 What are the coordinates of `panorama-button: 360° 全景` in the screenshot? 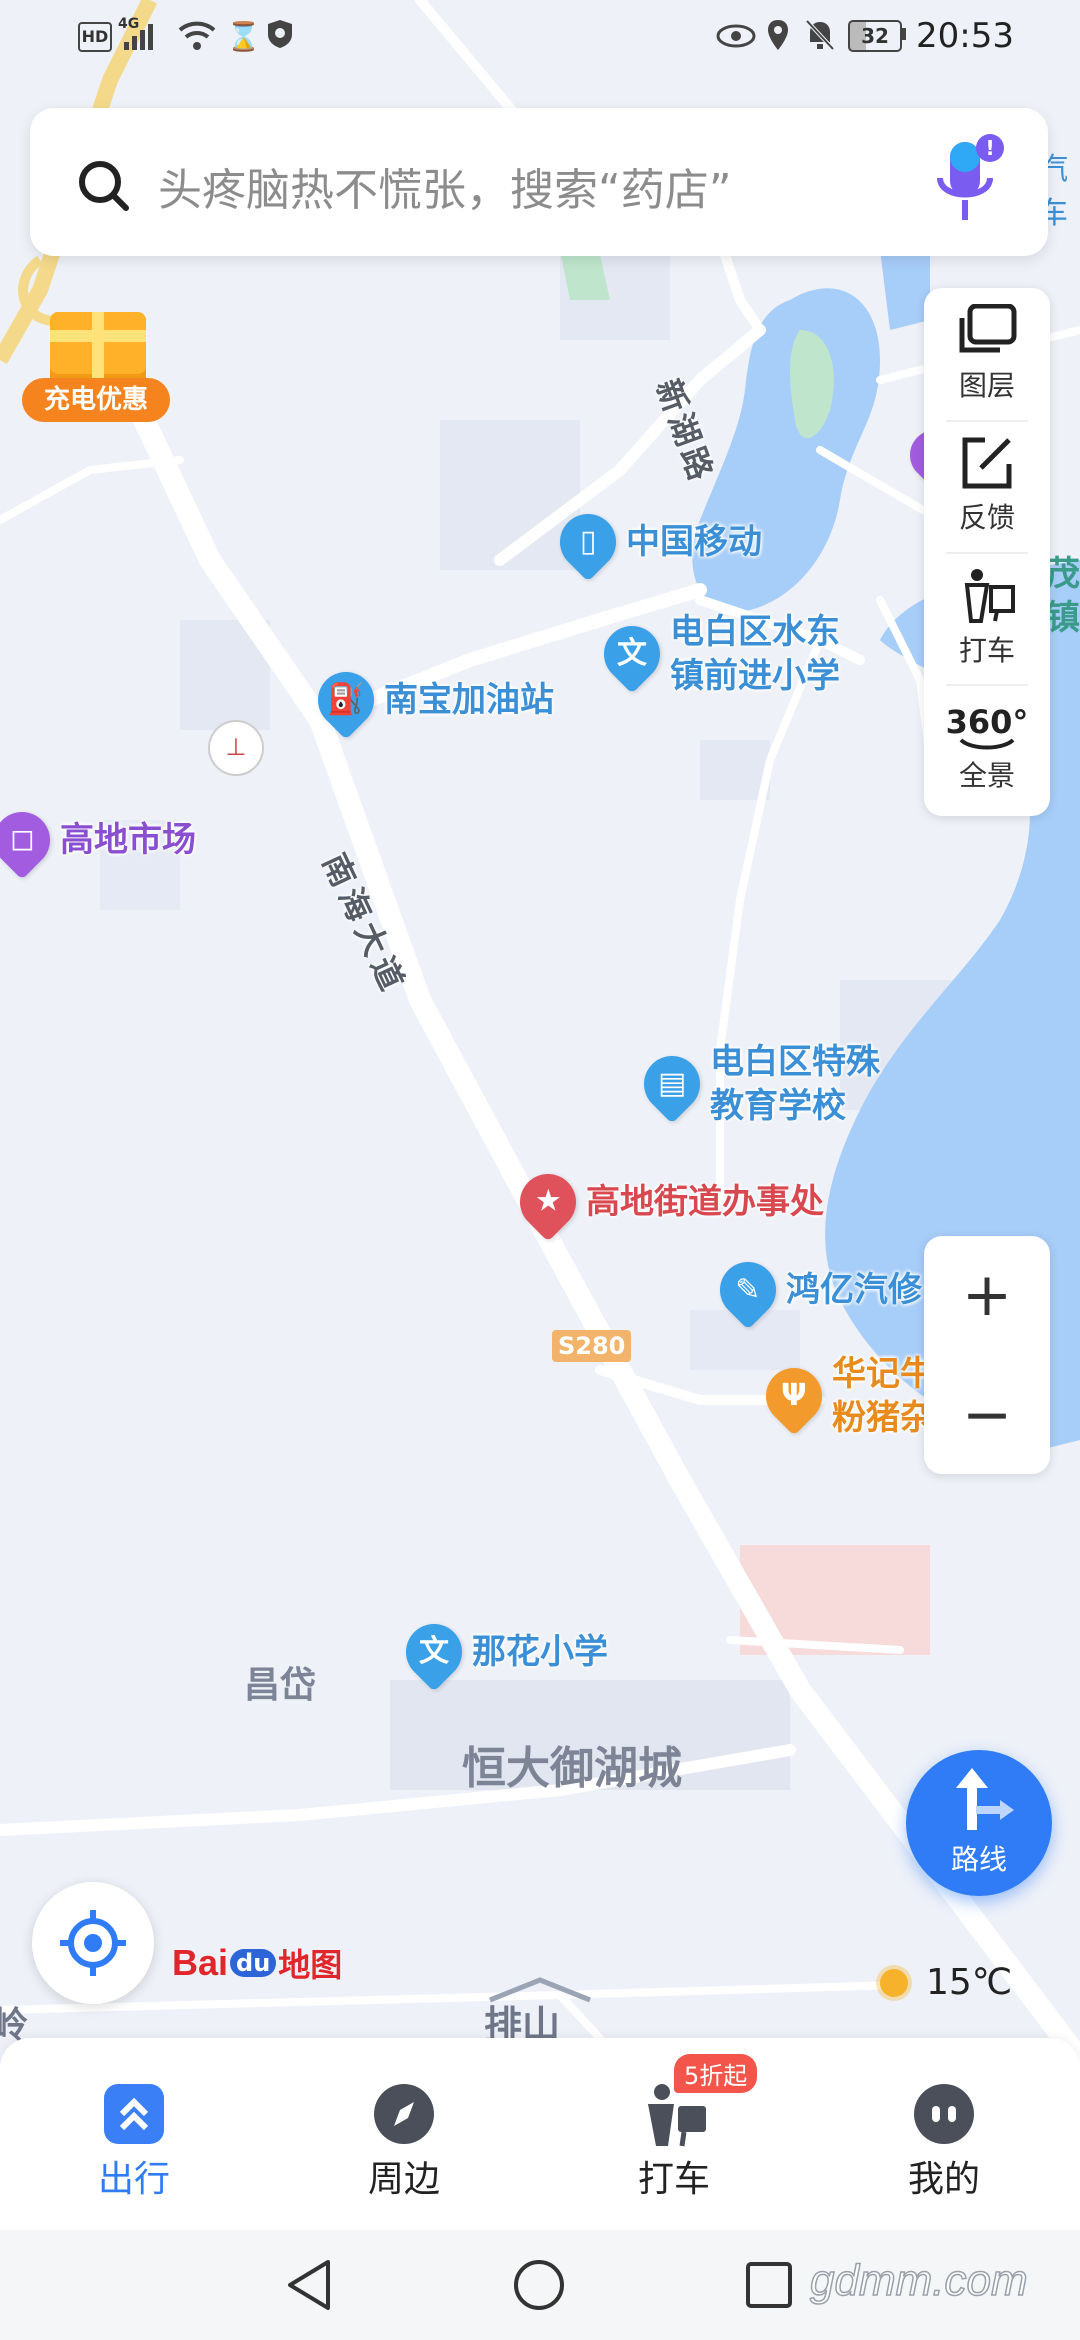 It's located at (987, 750).